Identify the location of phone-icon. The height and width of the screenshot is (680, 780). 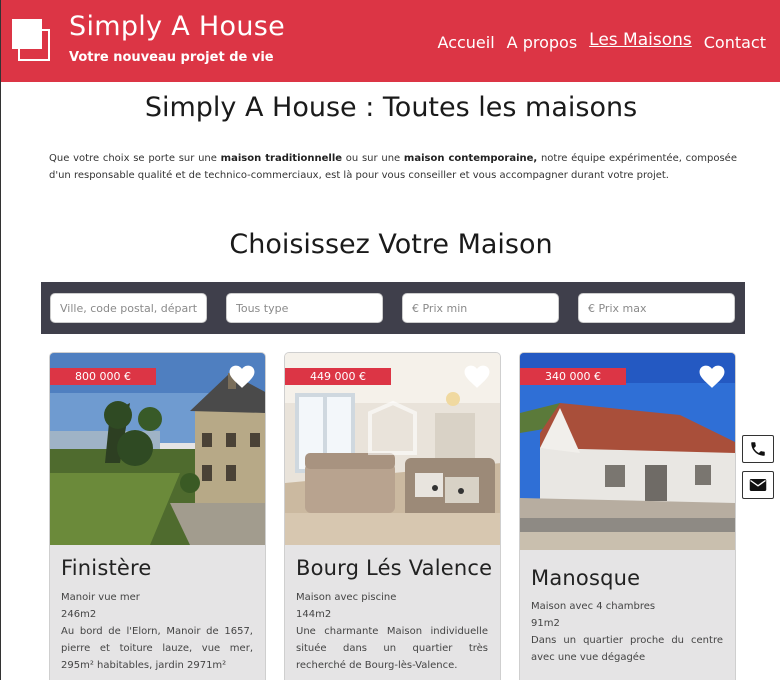
(758, 449).